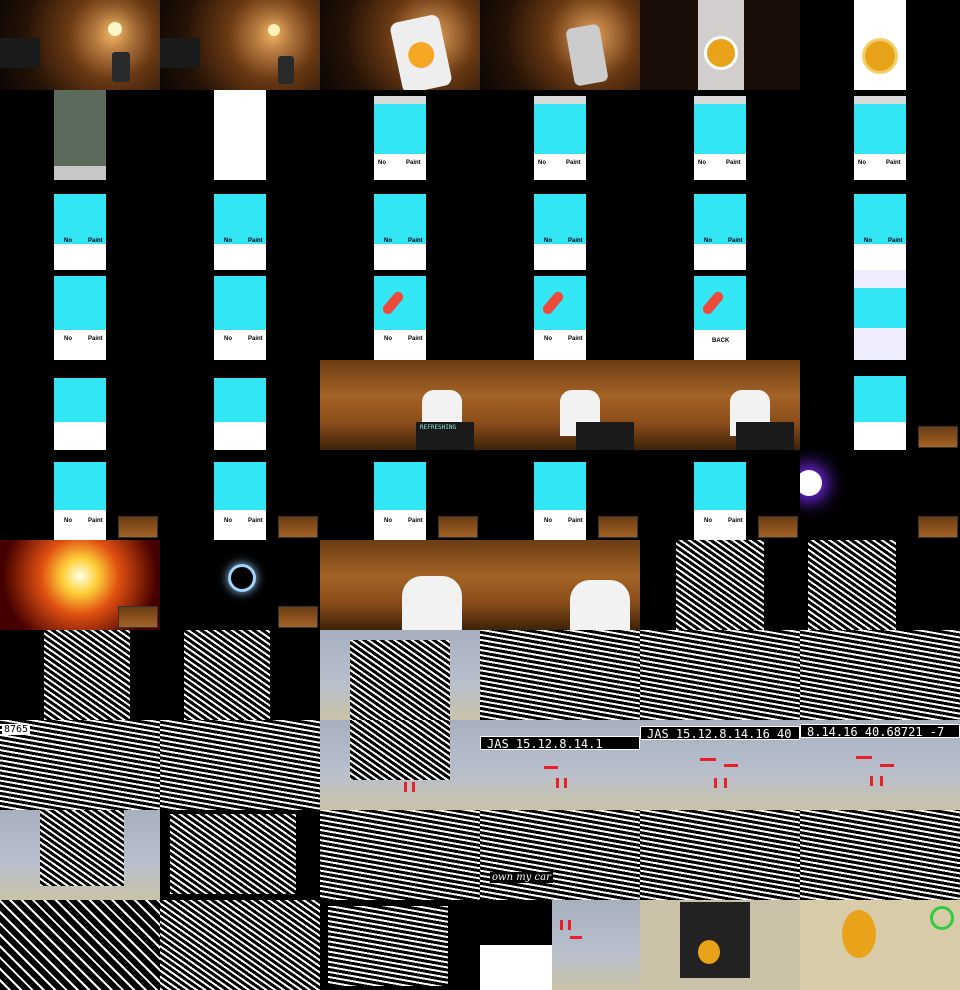 The width and height of the screenshot is (960, 990). I want to click on green-ring, so click(942, 918).